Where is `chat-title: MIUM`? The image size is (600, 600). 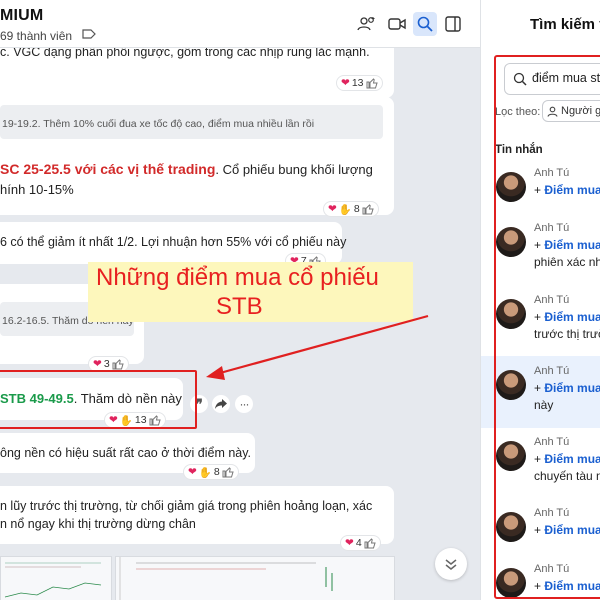 chat-title: MIUM is located at coordinates (21, 16).